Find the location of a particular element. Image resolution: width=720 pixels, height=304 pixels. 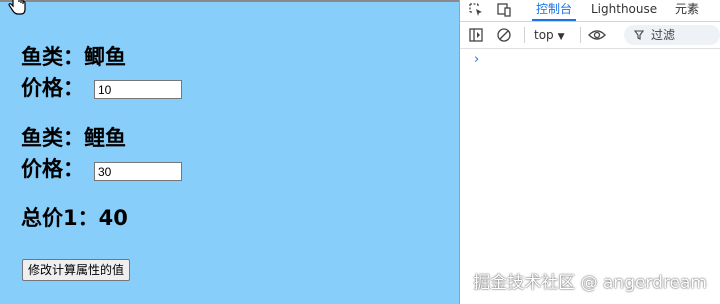

modify-computed-button: 修改计算属性的值 is located at coordinates (76, 270).